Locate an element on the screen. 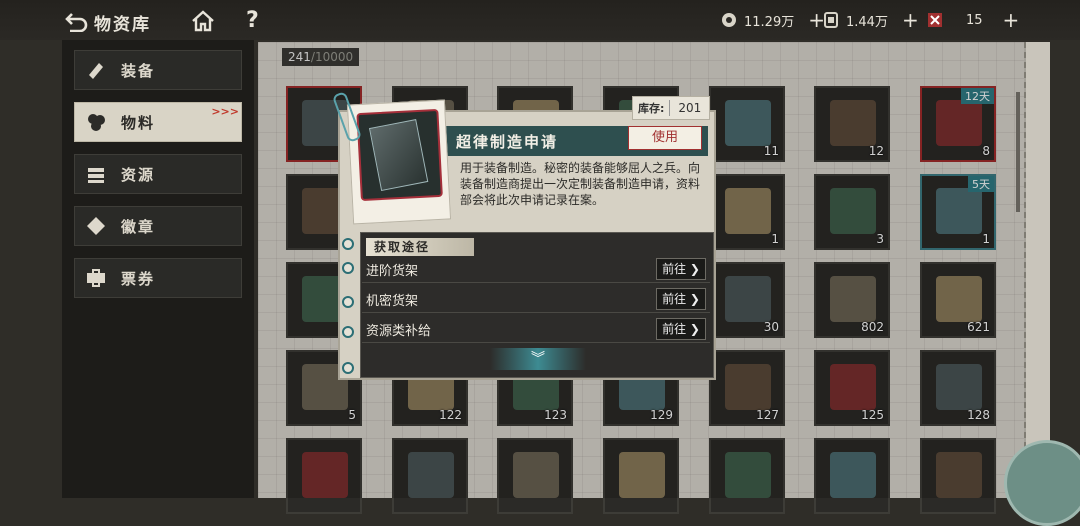 This screenshot has height=526, width=1080. tab-resources: 资源 is located at coordinates (158, 174).